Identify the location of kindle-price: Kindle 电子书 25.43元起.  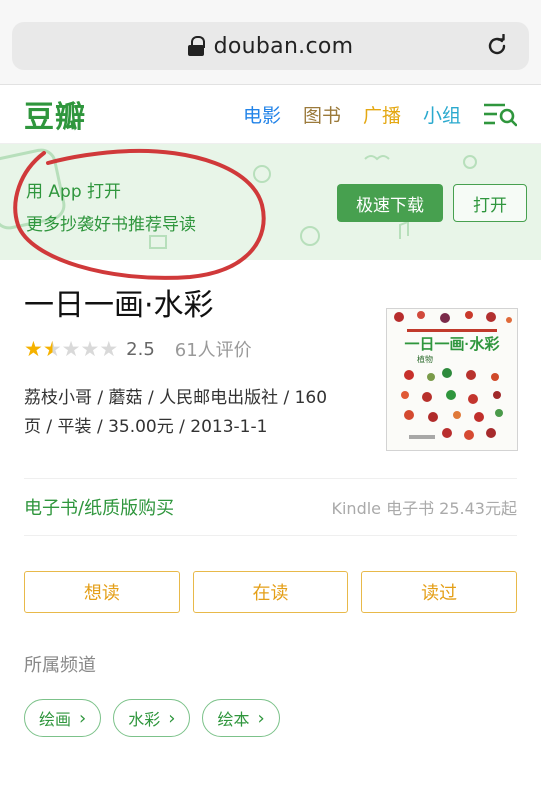
(424, 507).